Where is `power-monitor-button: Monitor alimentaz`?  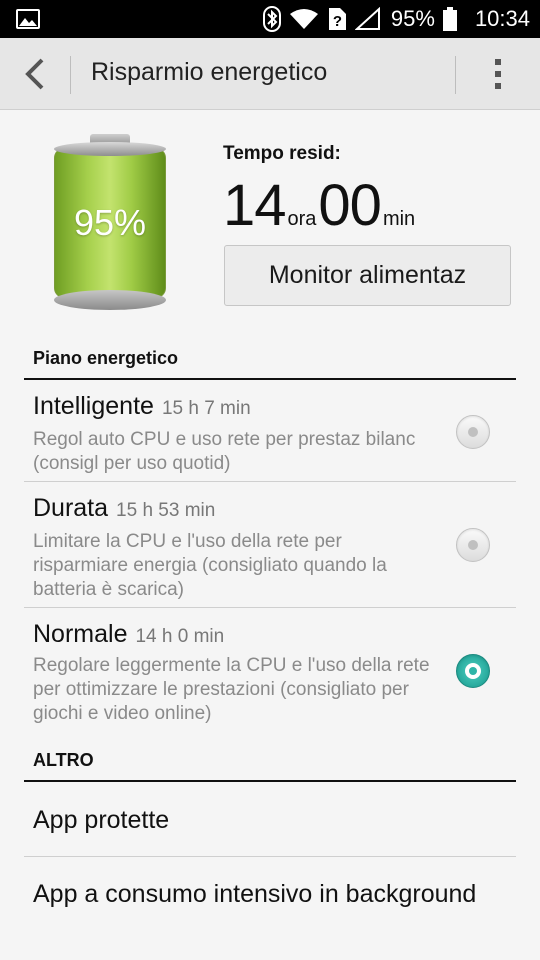 power-monitor-button: Monitor alimentaz is located at coordinates (367, 275).